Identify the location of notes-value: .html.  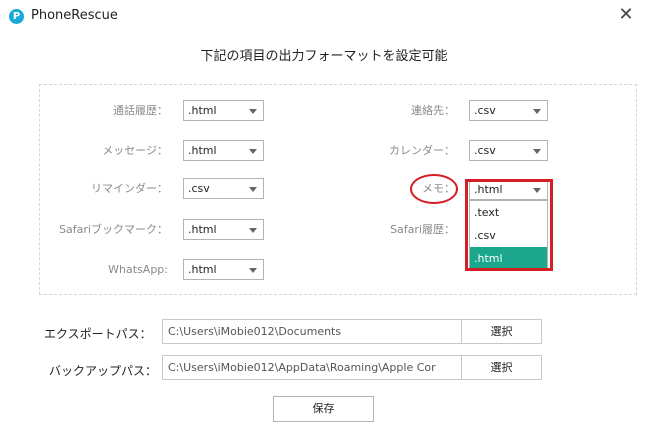
(488, 189).